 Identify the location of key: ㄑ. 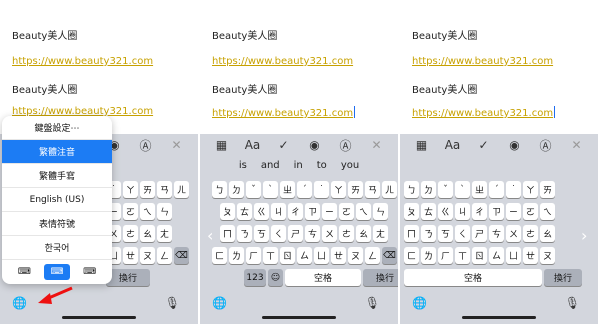
(462, 233).